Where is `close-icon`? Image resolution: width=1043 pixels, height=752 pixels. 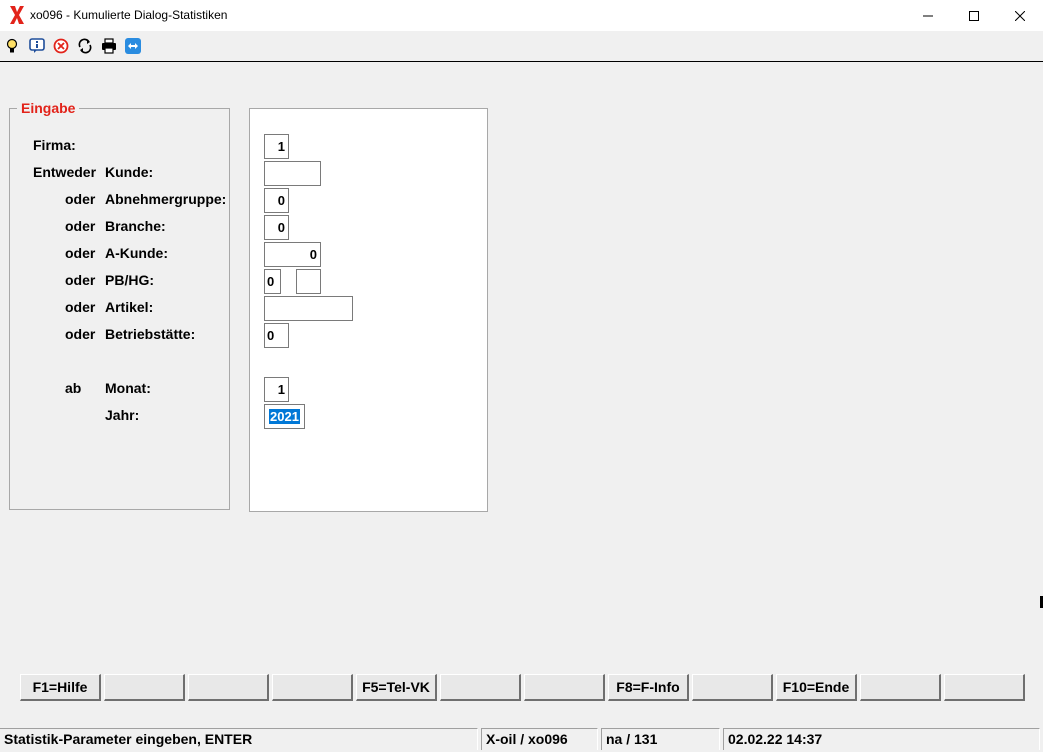 close-icon is located at coordinates (1020, 15).